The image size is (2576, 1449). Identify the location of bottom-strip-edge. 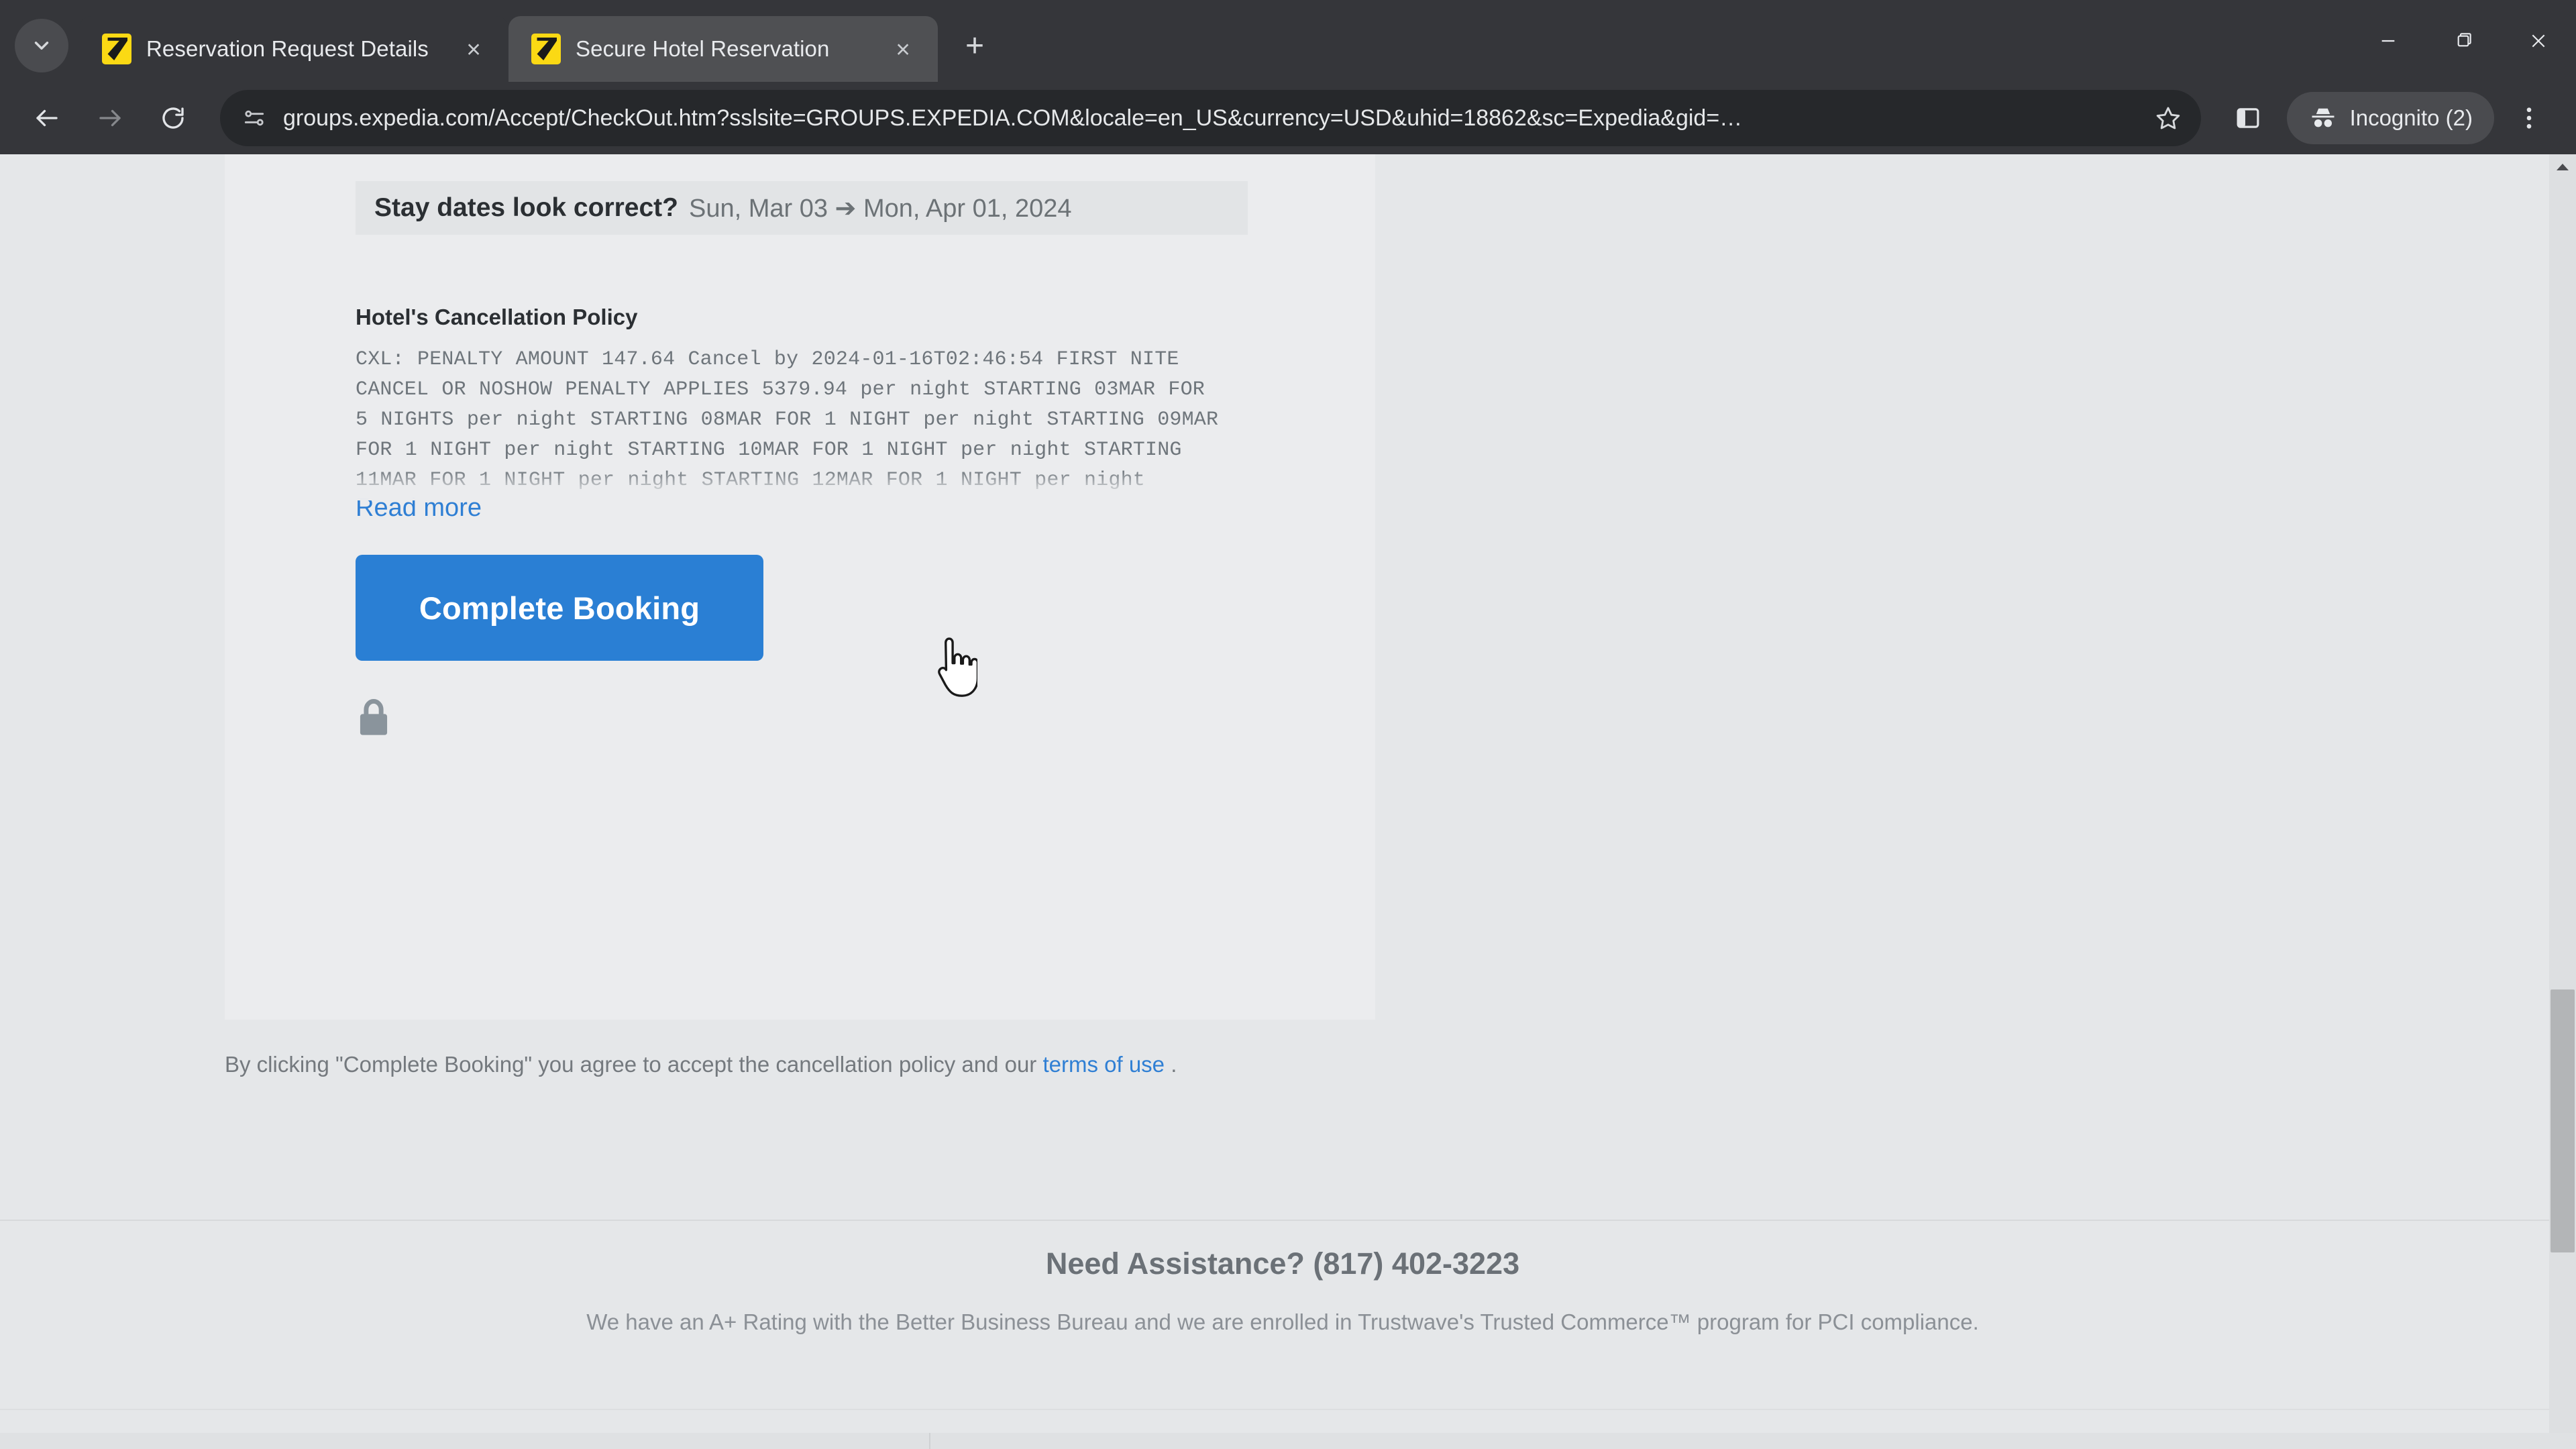
(929, 1441).